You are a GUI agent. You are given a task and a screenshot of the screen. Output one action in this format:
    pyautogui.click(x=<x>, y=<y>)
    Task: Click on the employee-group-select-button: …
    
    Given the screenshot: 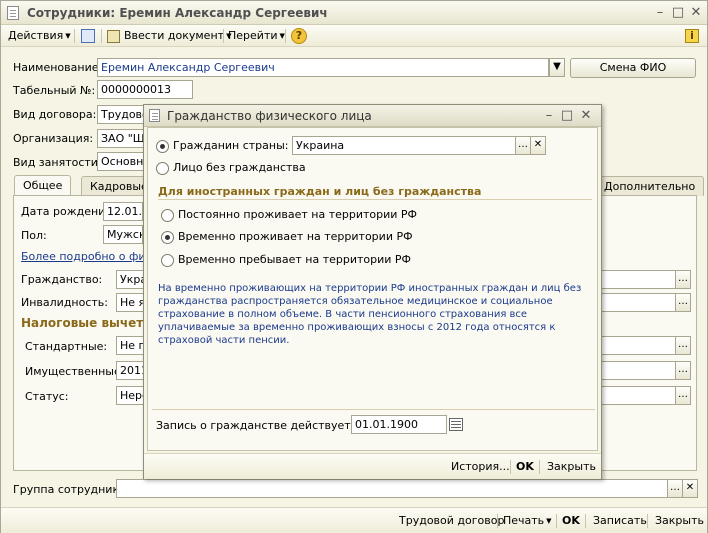 What is the action you would take?
    pyautogui.click(x=675, y=488)
    